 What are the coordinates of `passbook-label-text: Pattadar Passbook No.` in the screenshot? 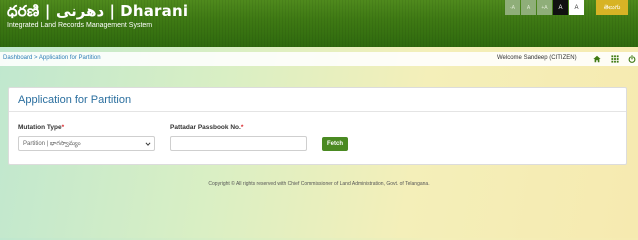 It's located at (205, 127).